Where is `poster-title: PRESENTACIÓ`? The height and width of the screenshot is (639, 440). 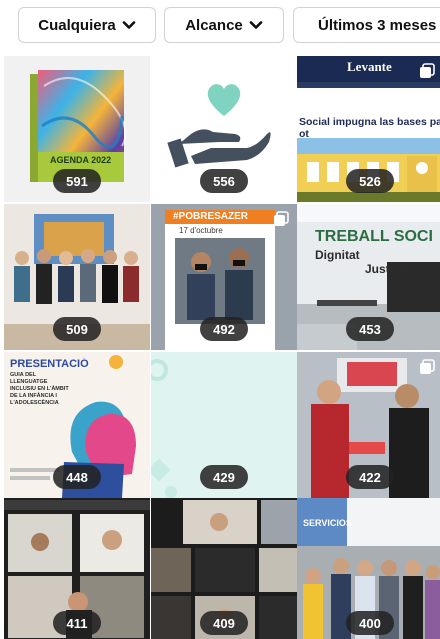 poster-title: PRESENTACIÓ is located at coordinates (49, 364).